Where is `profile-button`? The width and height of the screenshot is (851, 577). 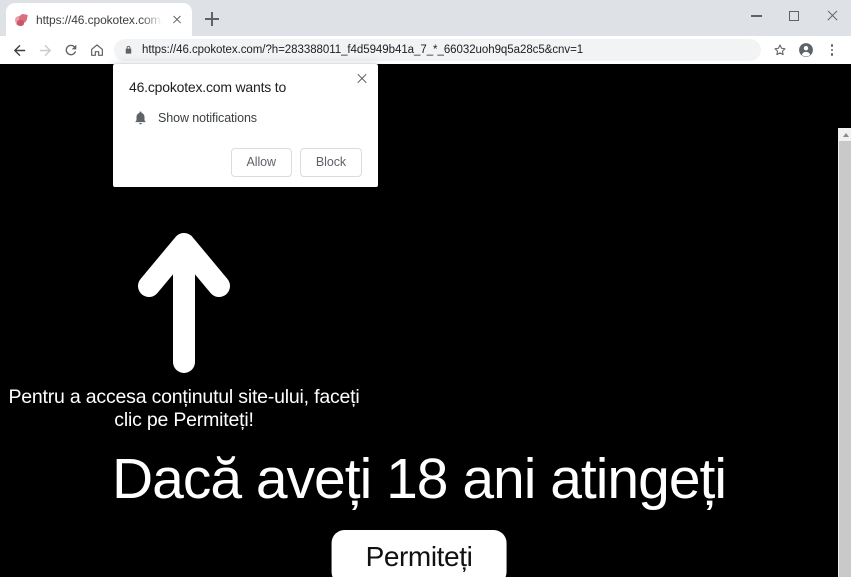 profile-button is located at coordinates (806, 50).